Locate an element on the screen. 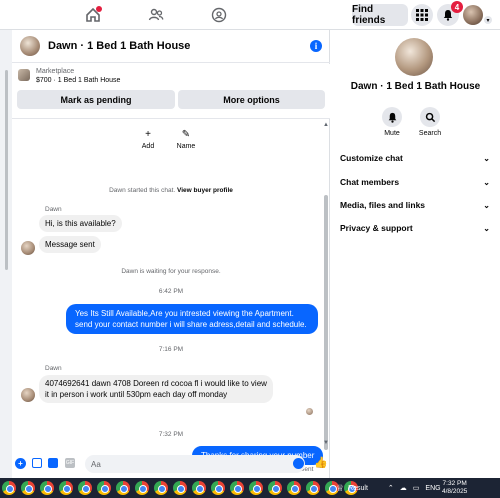 The width and height of the screenshot is (500, 498). section-label: Chat members is located at coordinates (370, 182).